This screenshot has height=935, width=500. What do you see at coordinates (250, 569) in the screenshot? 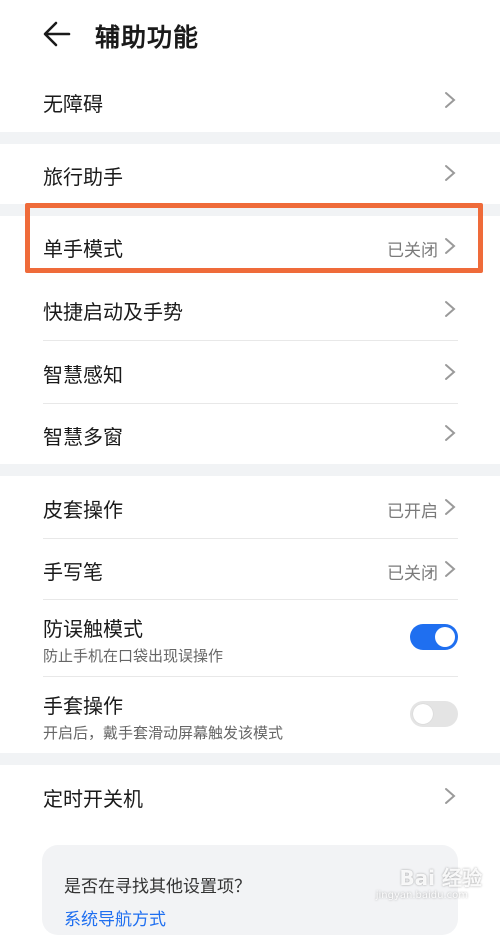
I see `settings-item-stylus: 手写笔 已关闭` at bounding box center [250, 569].